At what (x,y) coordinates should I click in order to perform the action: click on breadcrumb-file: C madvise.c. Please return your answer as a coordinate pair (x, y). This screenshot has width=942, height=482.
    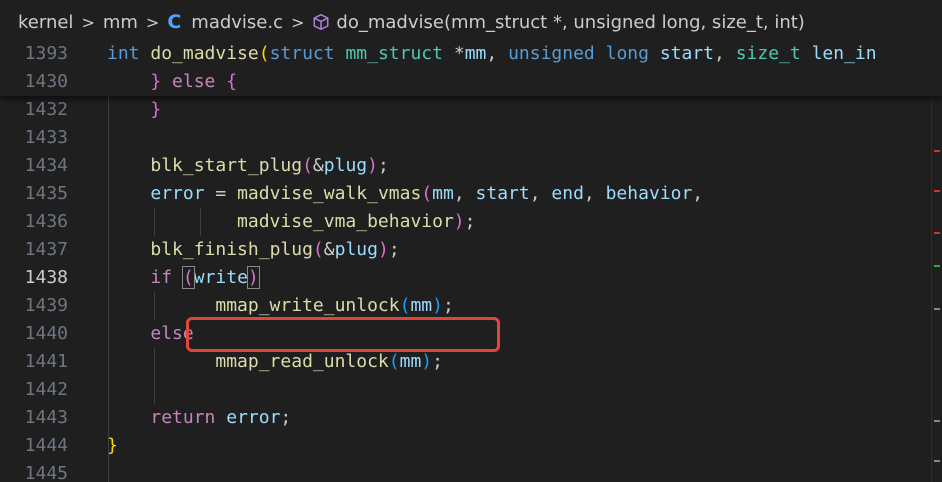
    Looking at the image, I should click on (225, 22).